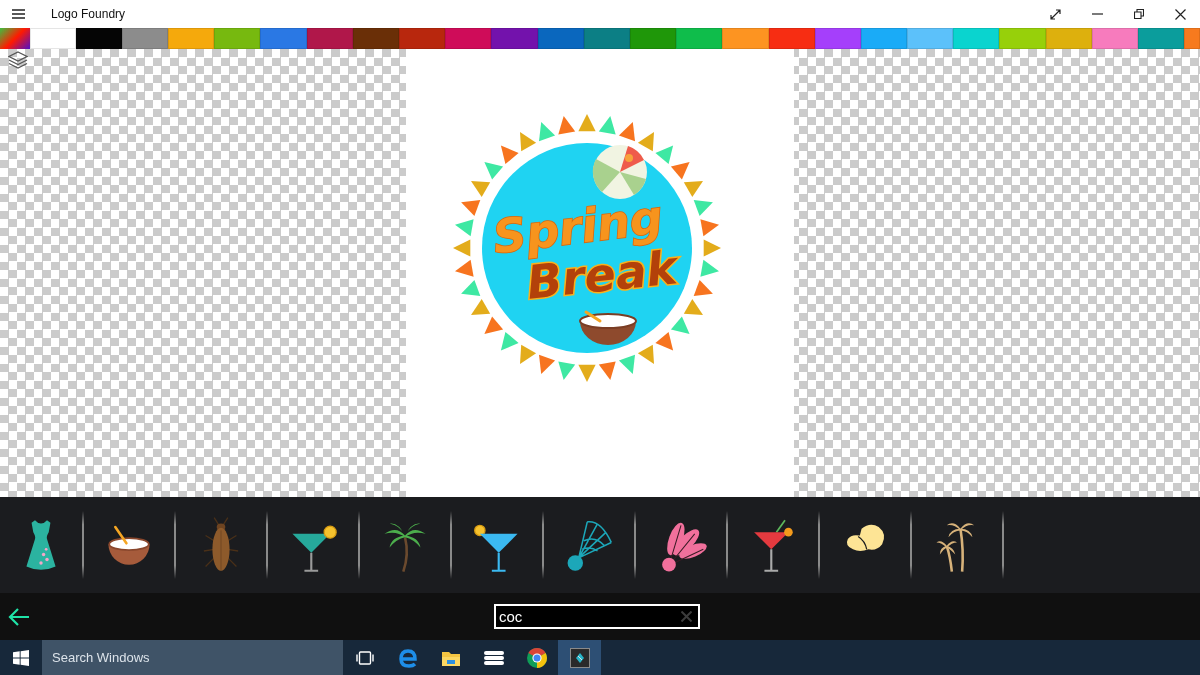 The image size is (1200, 675). I want to click on back-arrow-icon, so click(19, 616).